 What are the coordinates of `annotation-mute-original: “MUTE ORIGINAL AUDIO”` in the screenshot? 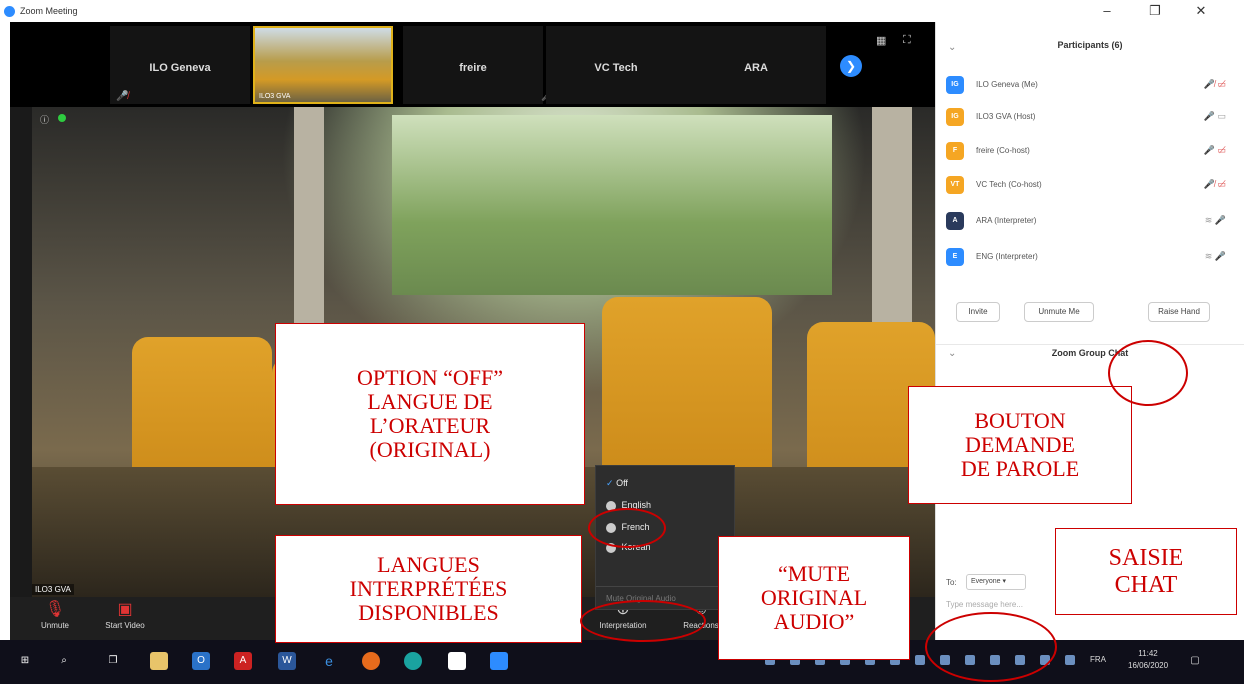 It's located at (814, 598).